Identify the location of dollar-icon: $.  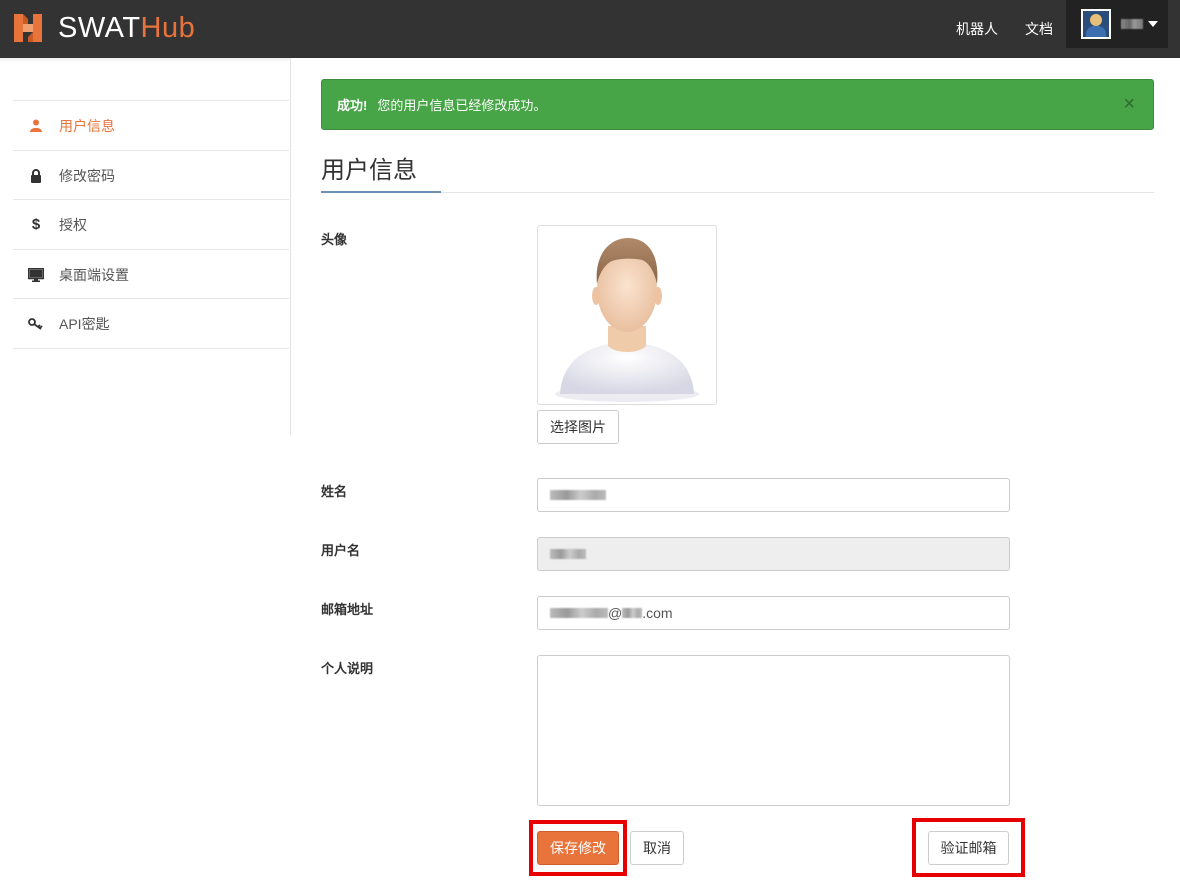
(36, 224).